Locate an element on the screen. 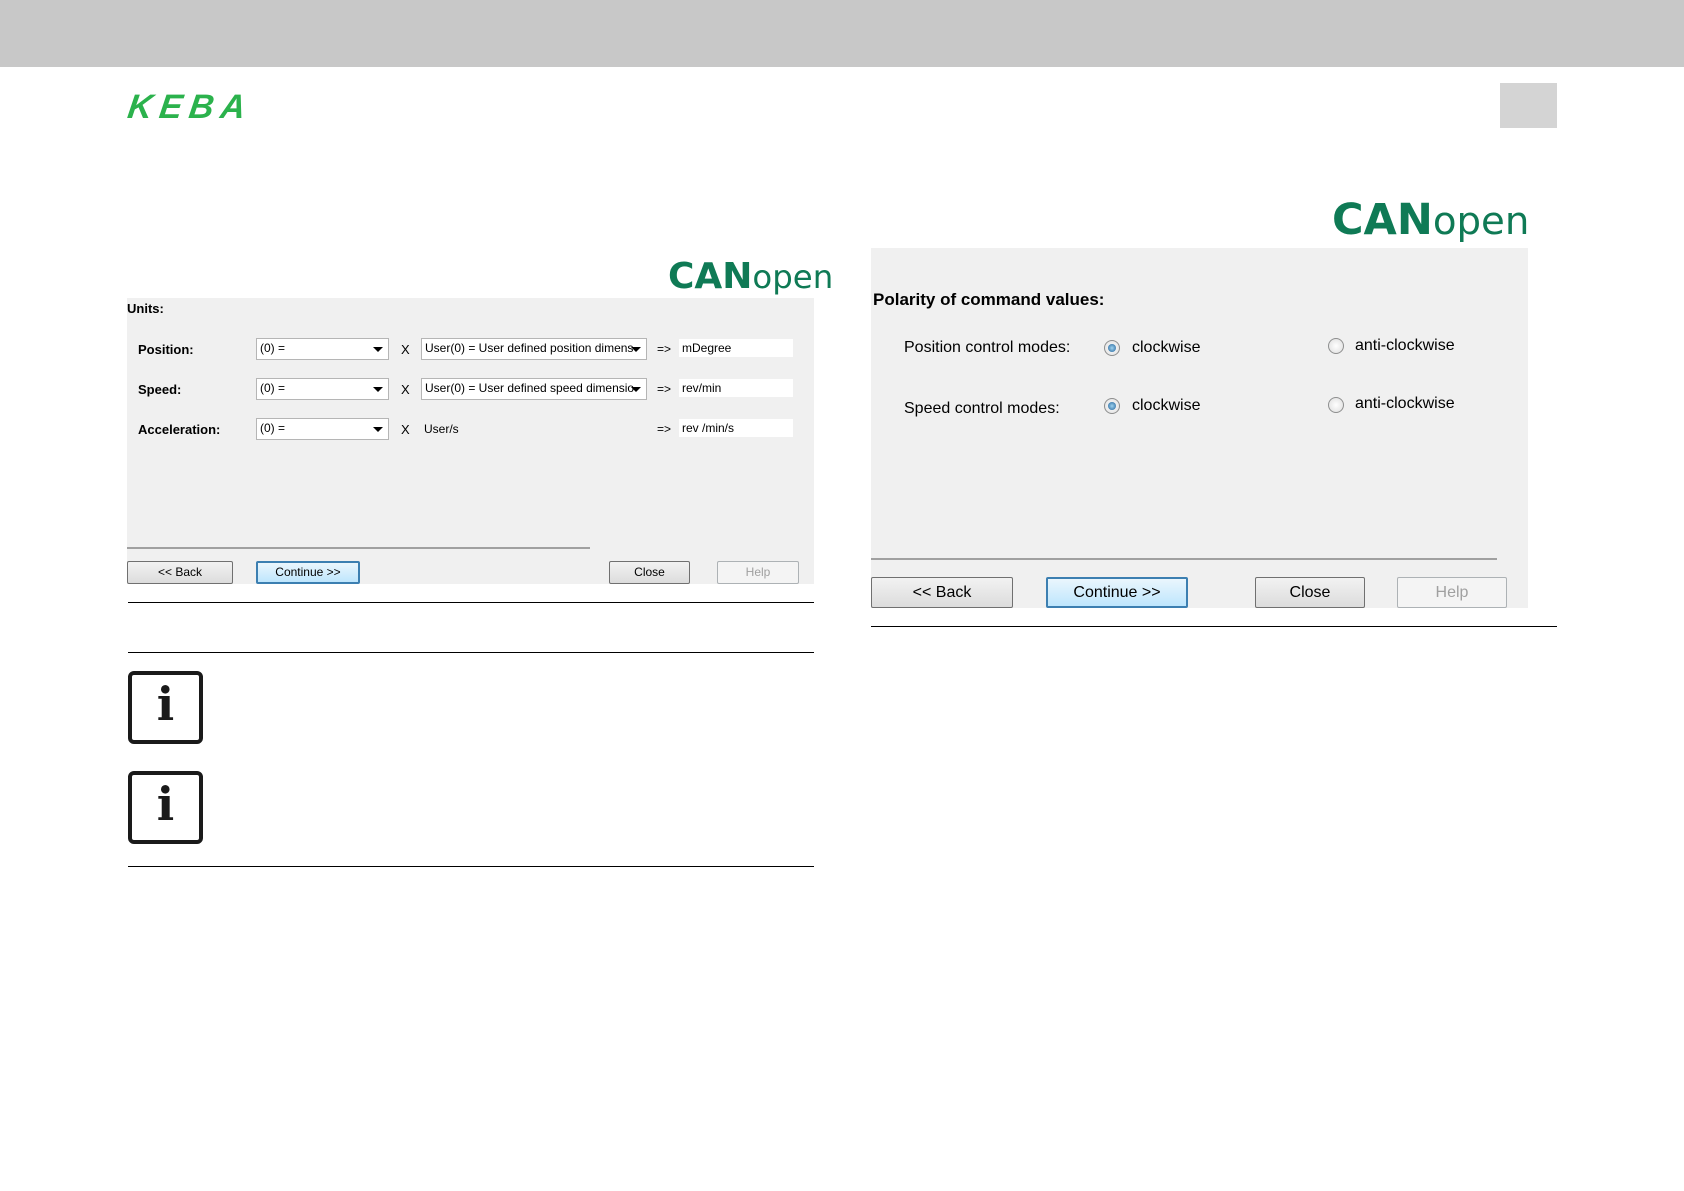 This screenshot has height=1191, width=1684. position-factor-combo: (0) = is located at coordinates (322, 349).